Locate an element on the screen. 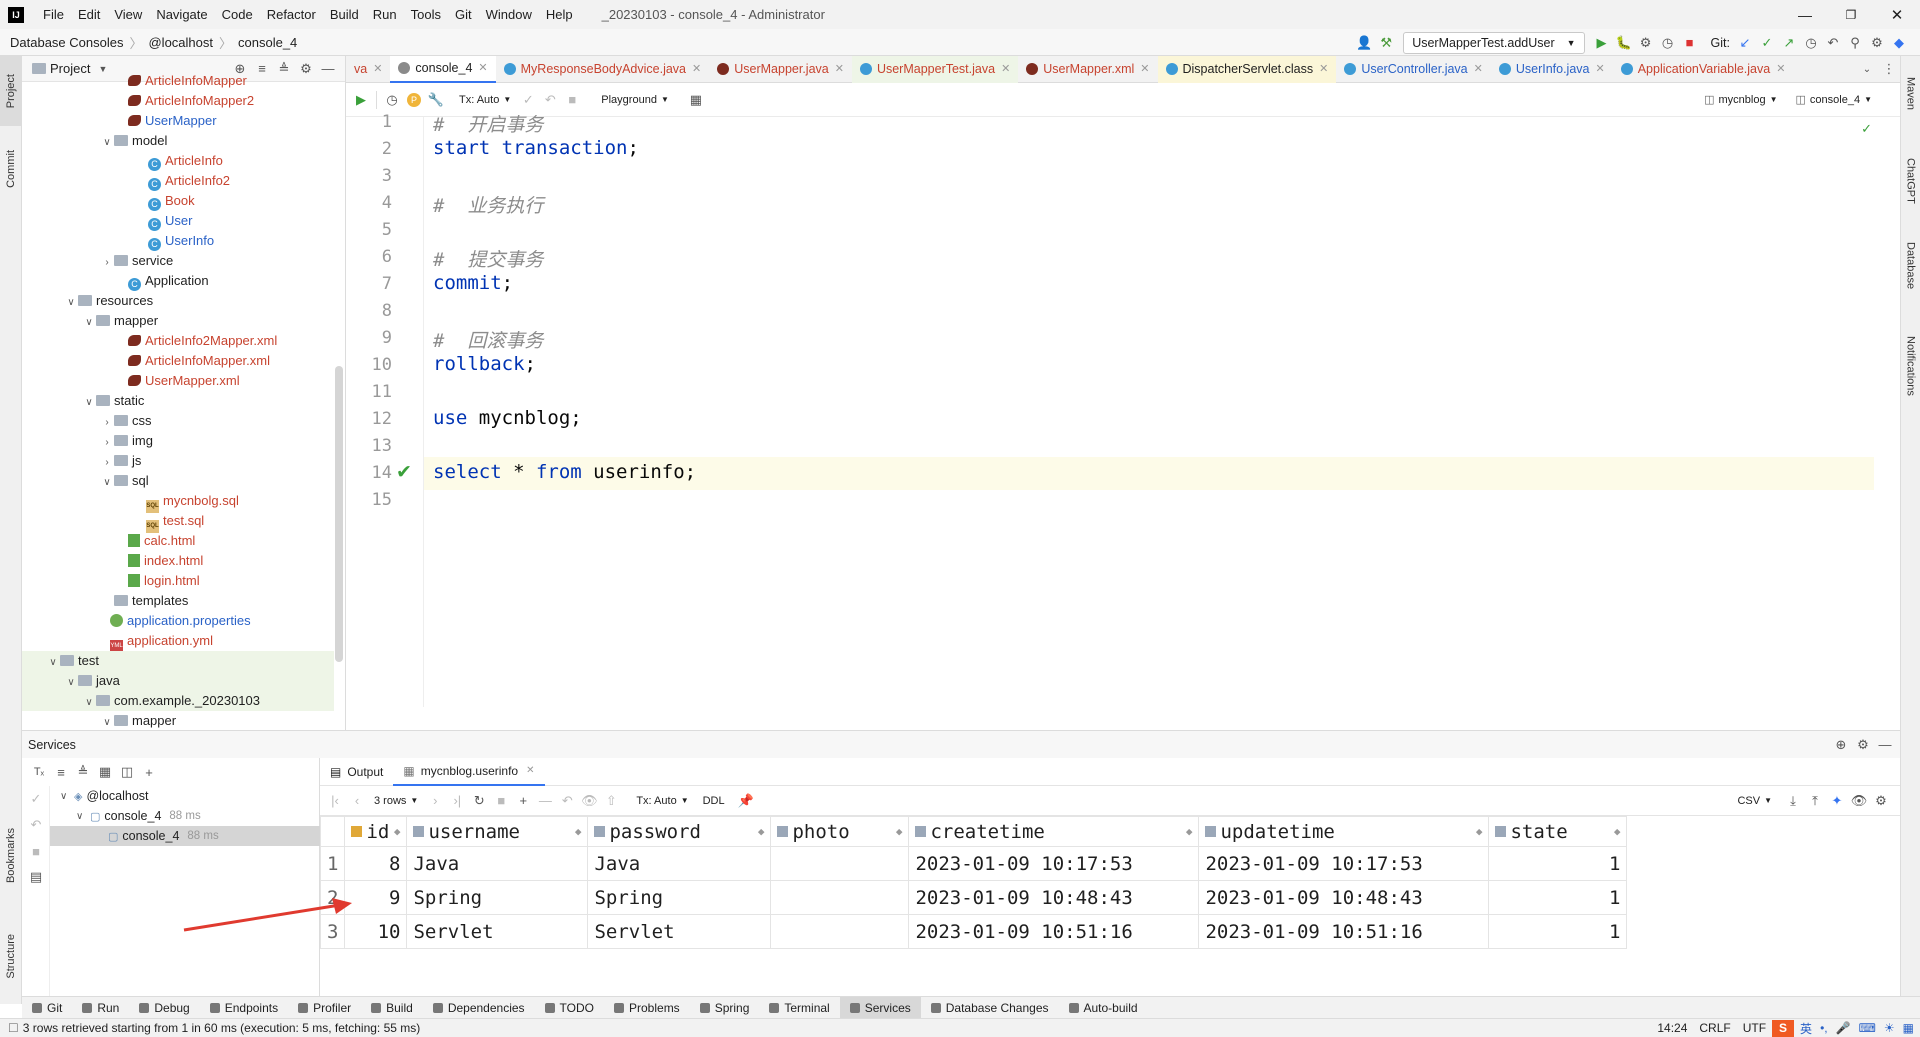 This screenshot has width=1920, height=1037. tree-item: UserMapper.xml is located at coordinates (178, 381).